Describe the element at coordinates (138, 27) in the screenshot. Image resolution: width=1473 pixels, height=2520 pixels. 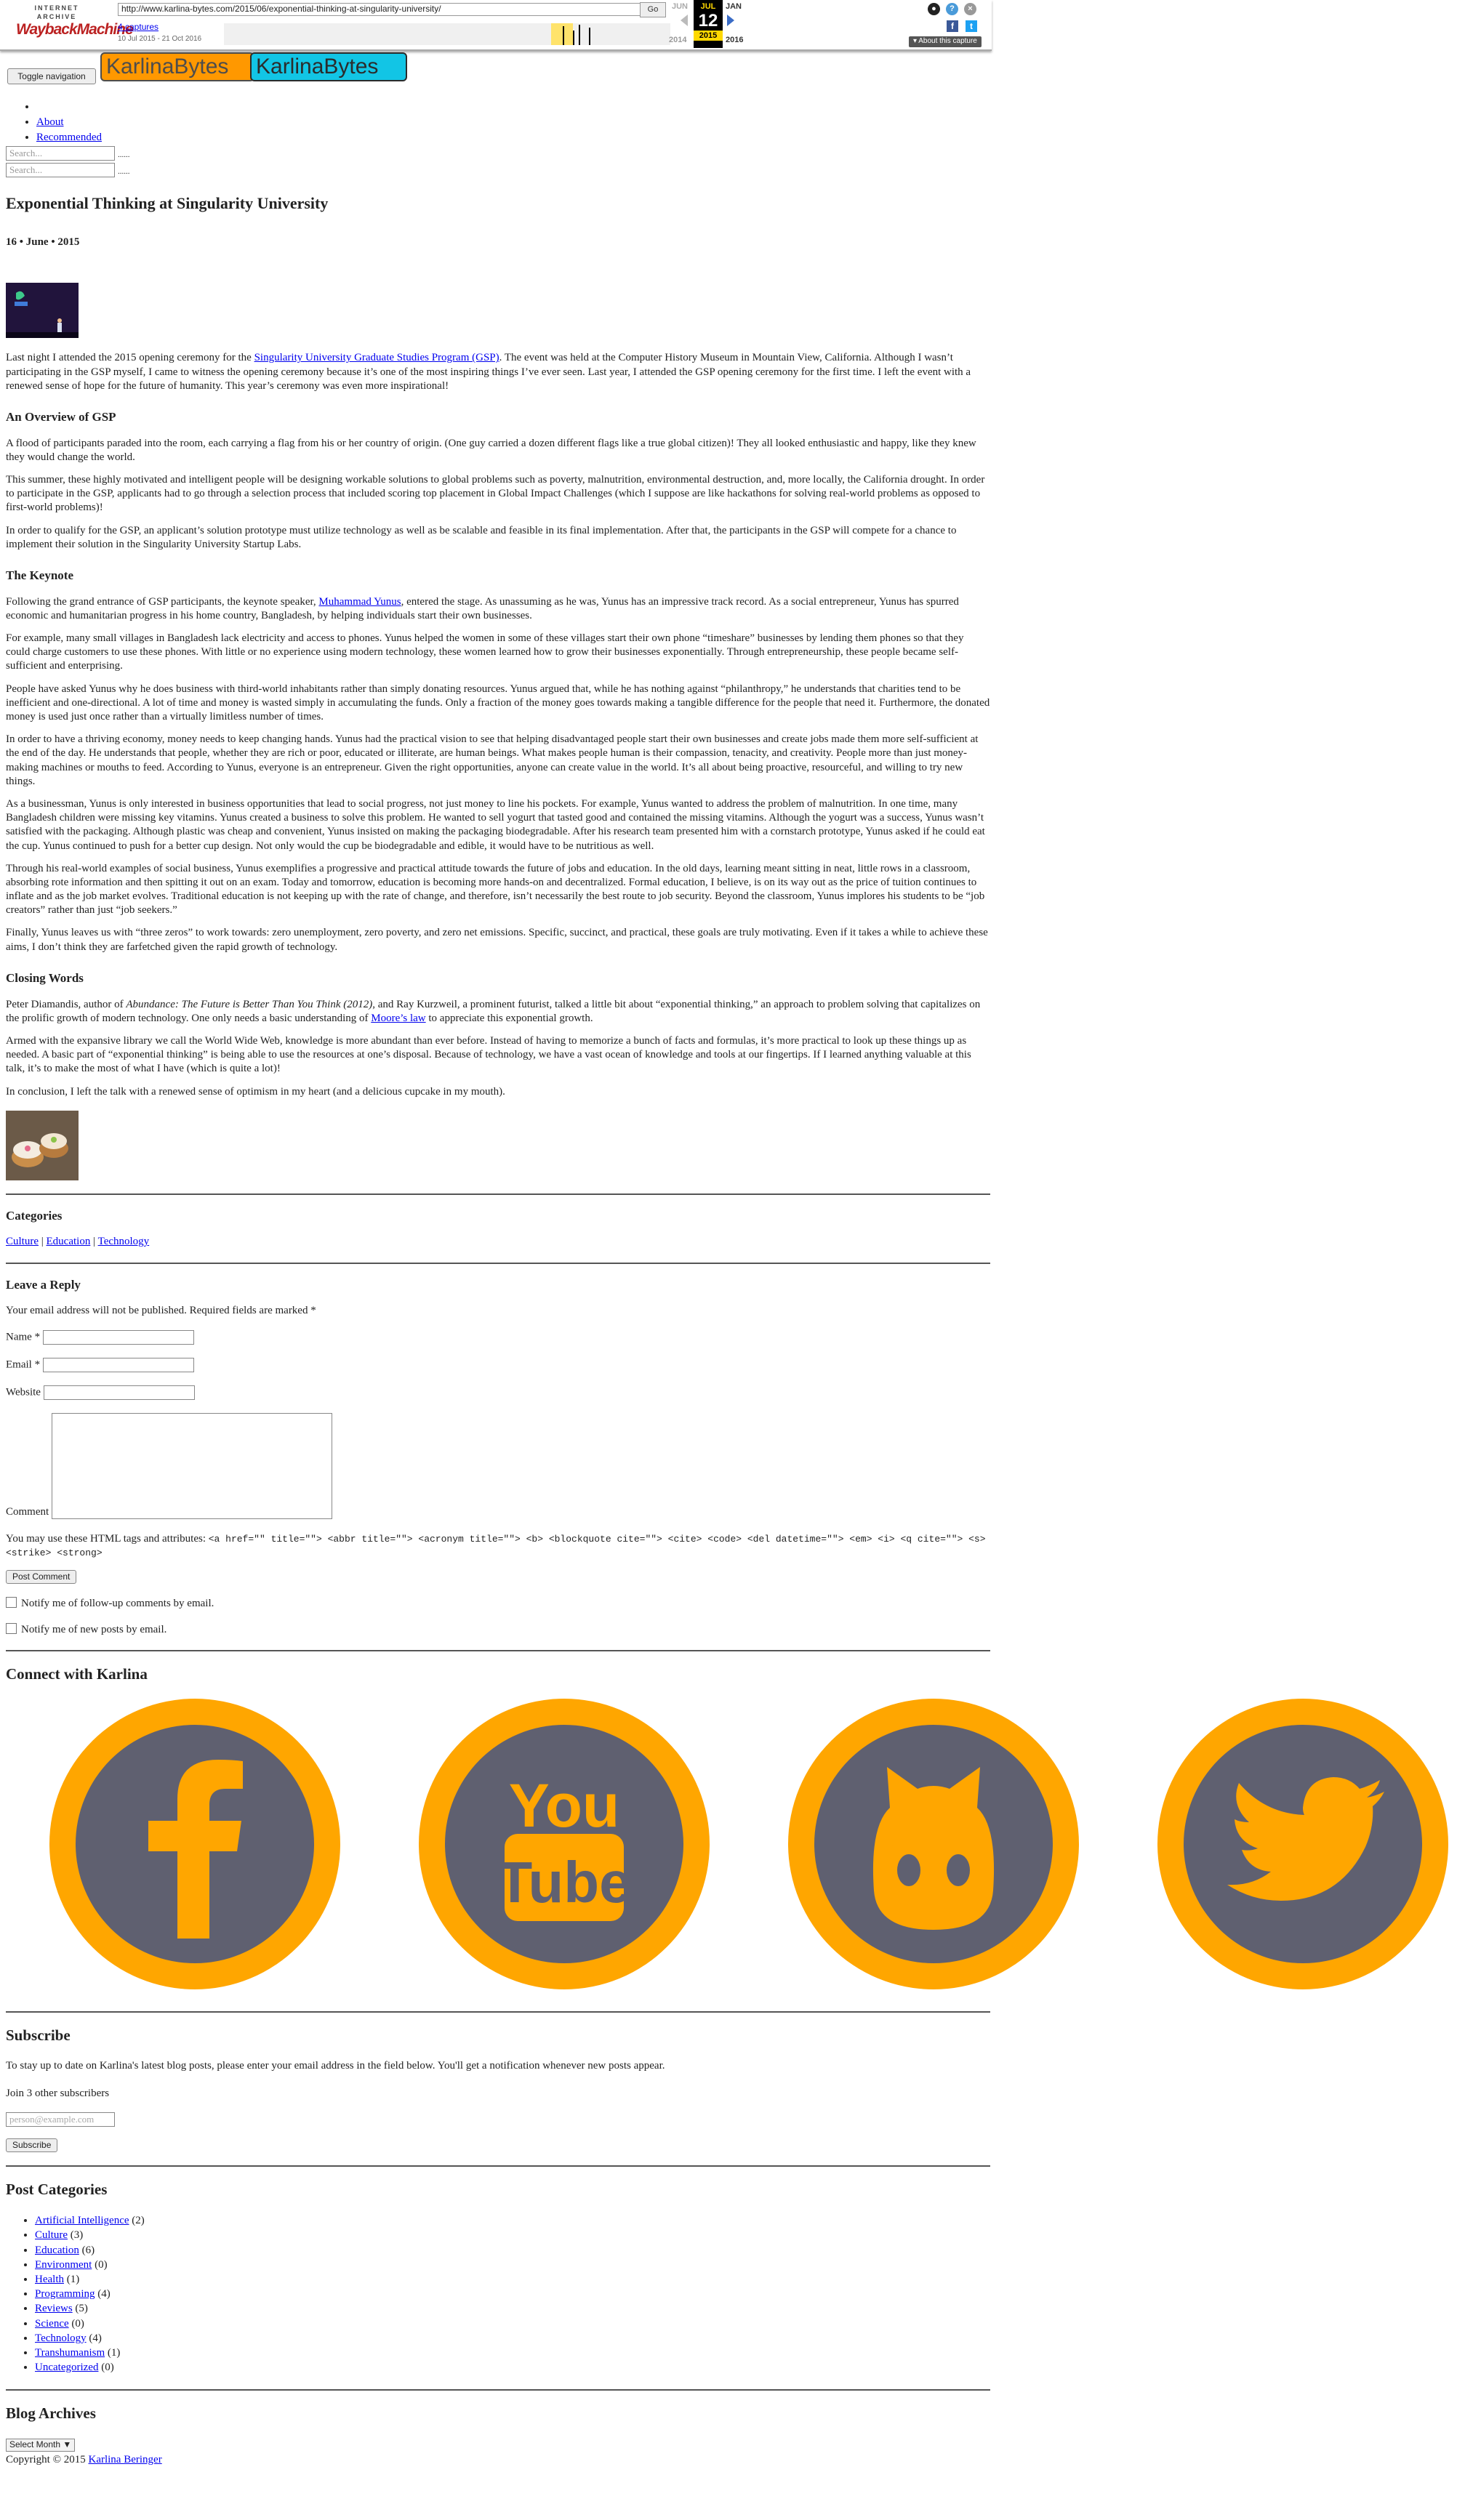
I see `wayback-captures-link: 4 captures` at that location.